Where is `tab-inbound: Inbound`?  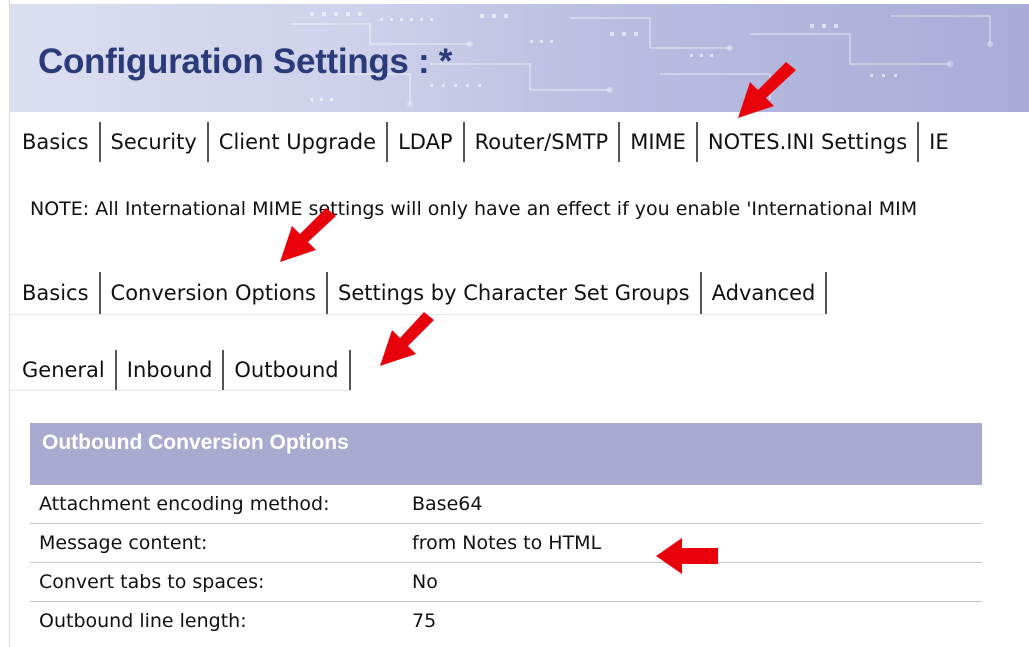
tab-inbound: Inbound is located at coordinates (171, 370).